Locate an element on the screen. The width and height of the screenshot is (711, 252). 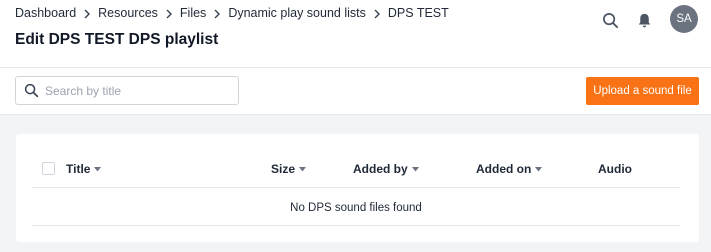
table-header-row: Title Size Added by Added on Audio is located at coordinates (356, 168).